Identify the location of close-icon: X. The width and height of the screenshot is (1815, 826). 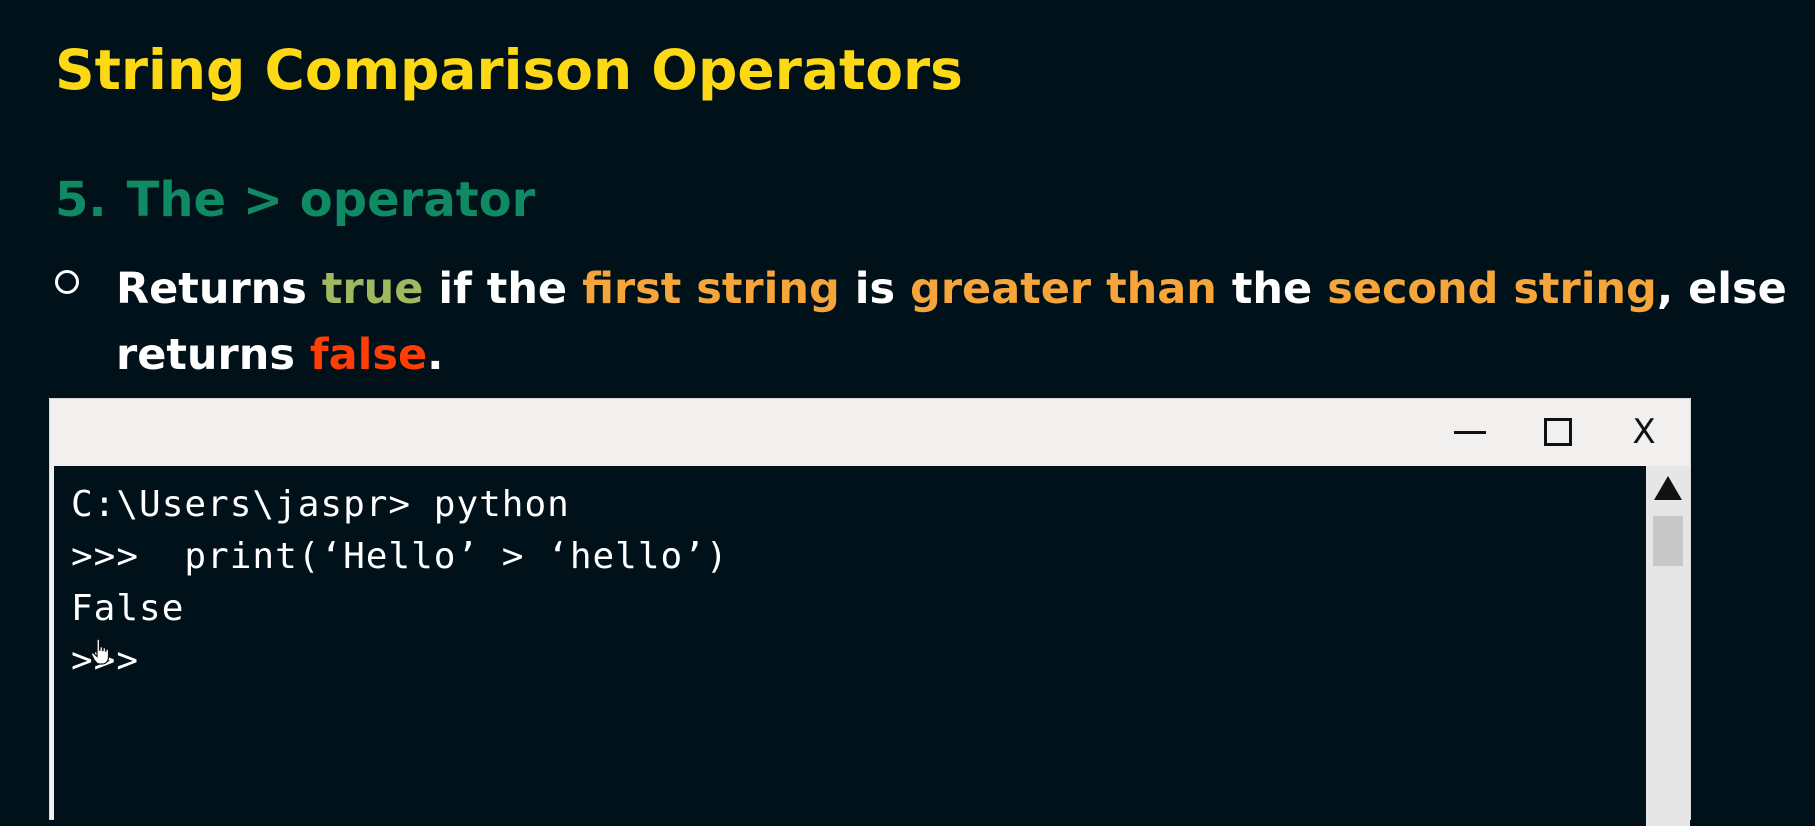
(1644, 432).